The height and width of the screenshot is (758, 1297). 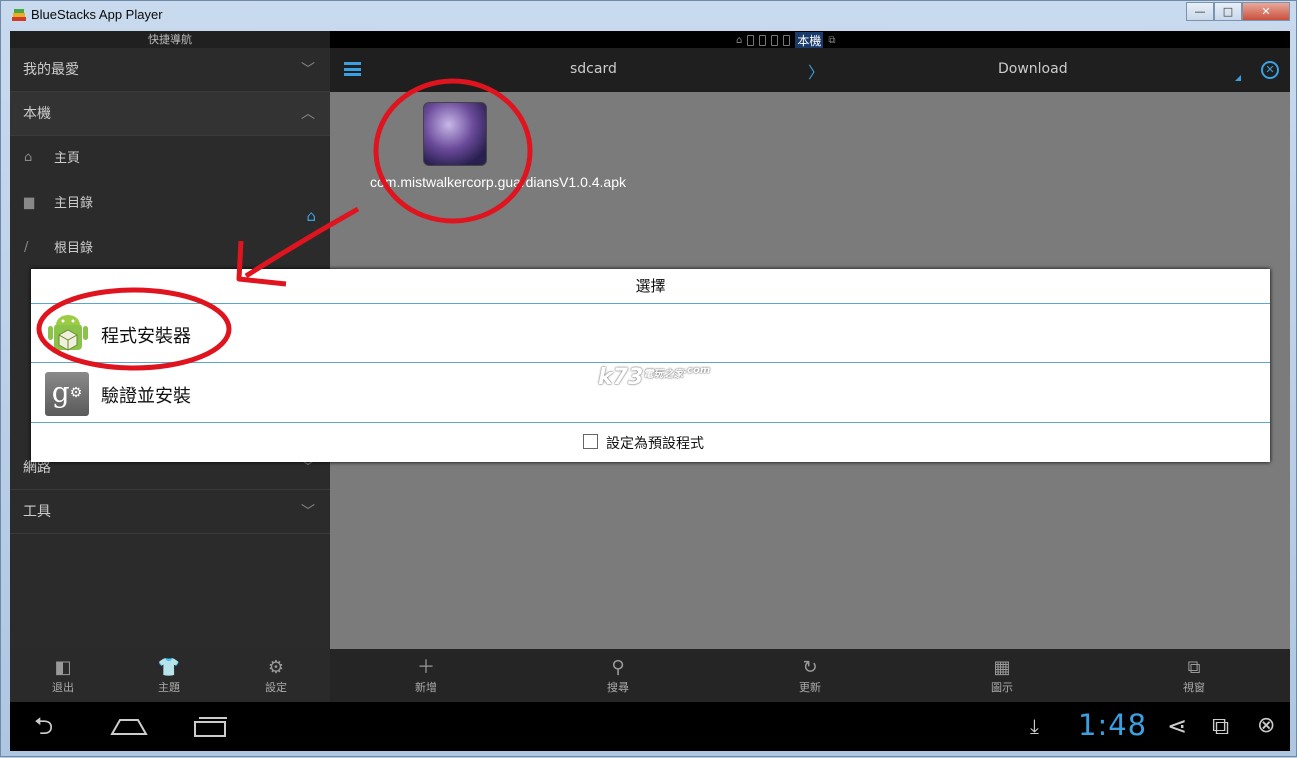 What do you see at coordinates (170, 248) in the screenshot?
I see `drawer-item-root: / 根目錄` at bounding box center [170, 248].